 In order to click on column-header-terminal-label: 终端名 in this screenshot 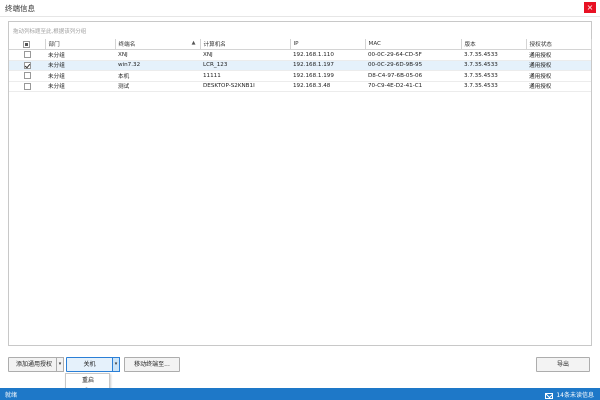, I will do `click(127, 45)`.